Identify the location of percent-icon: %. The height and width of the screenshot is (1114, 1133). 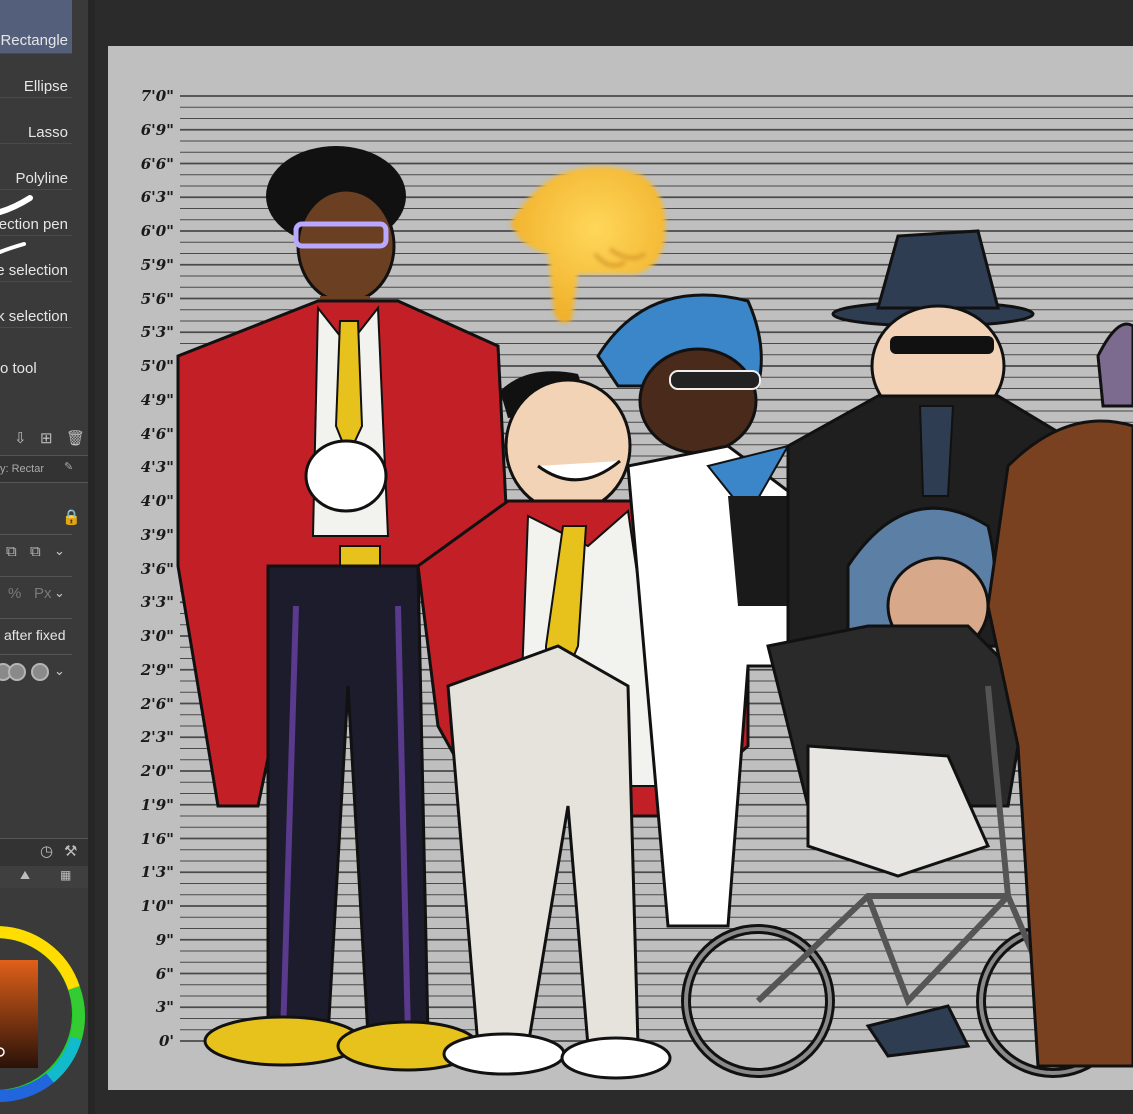
(15, 593).